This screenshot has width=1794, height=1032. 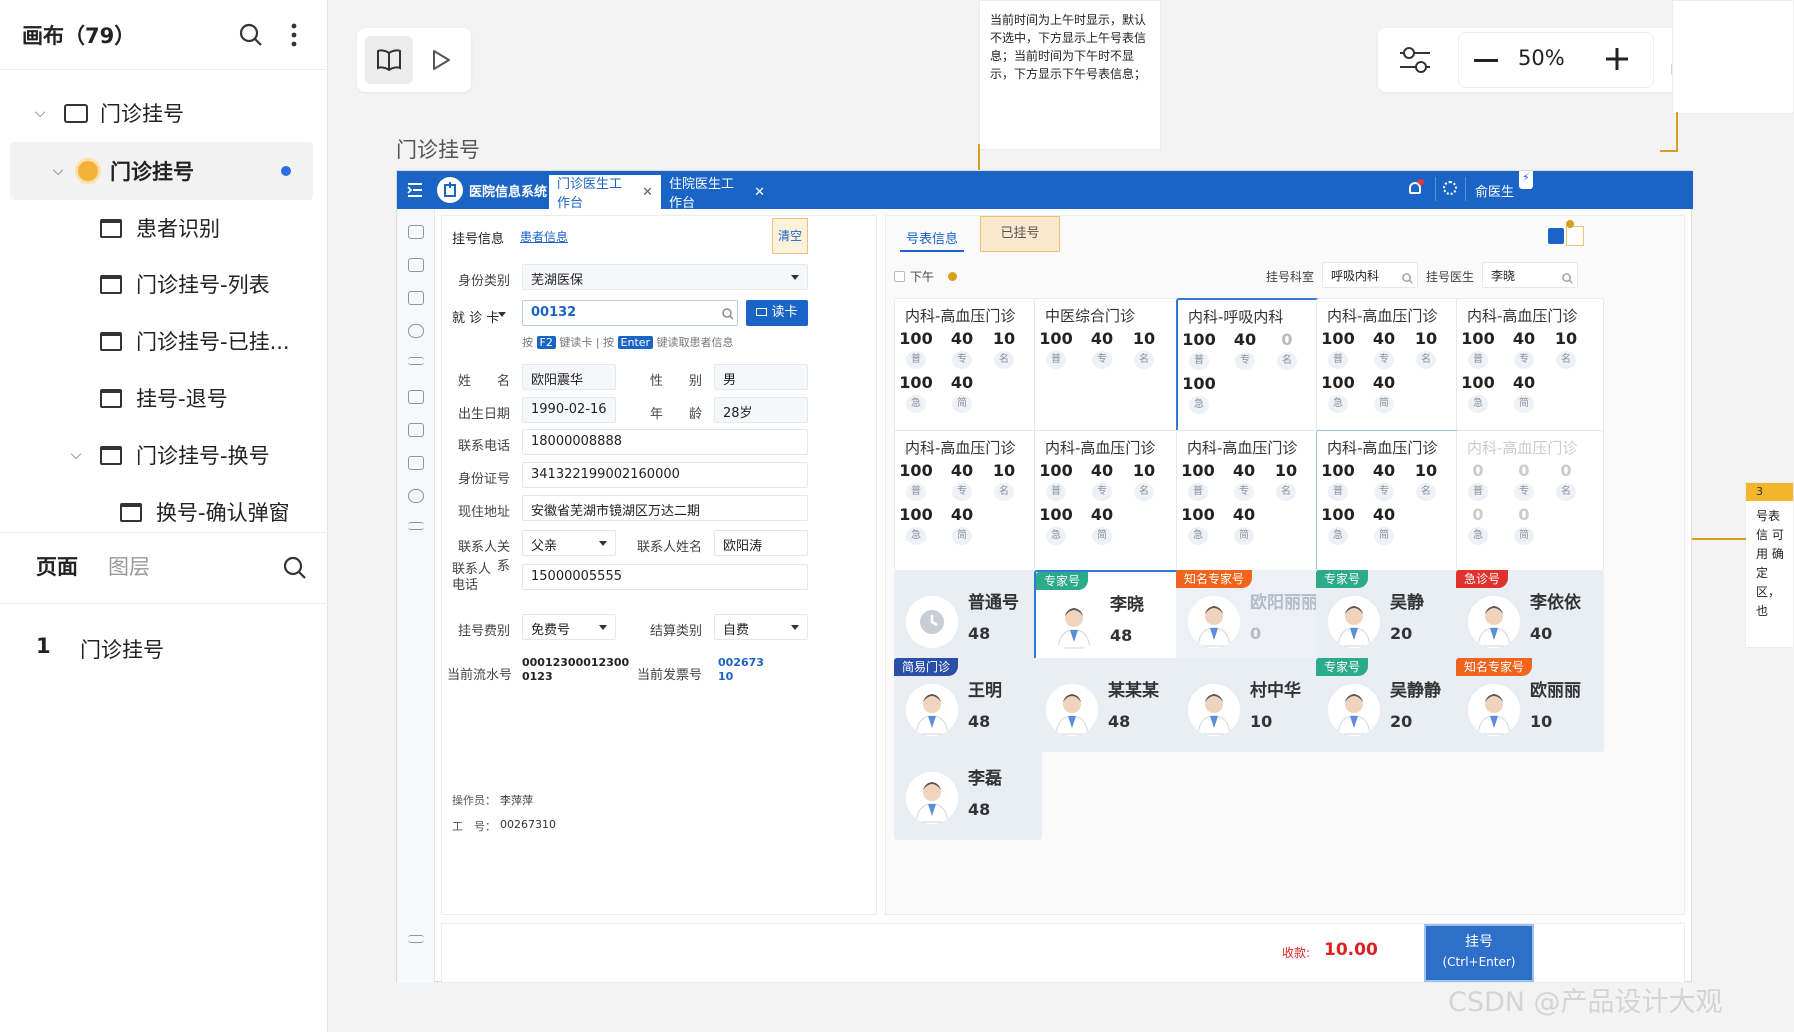 What do you see at coordinates (164, 646) in the screenshot?
I see `page-list-item: 1 门诊挂号` at bounding box center [164, 646].